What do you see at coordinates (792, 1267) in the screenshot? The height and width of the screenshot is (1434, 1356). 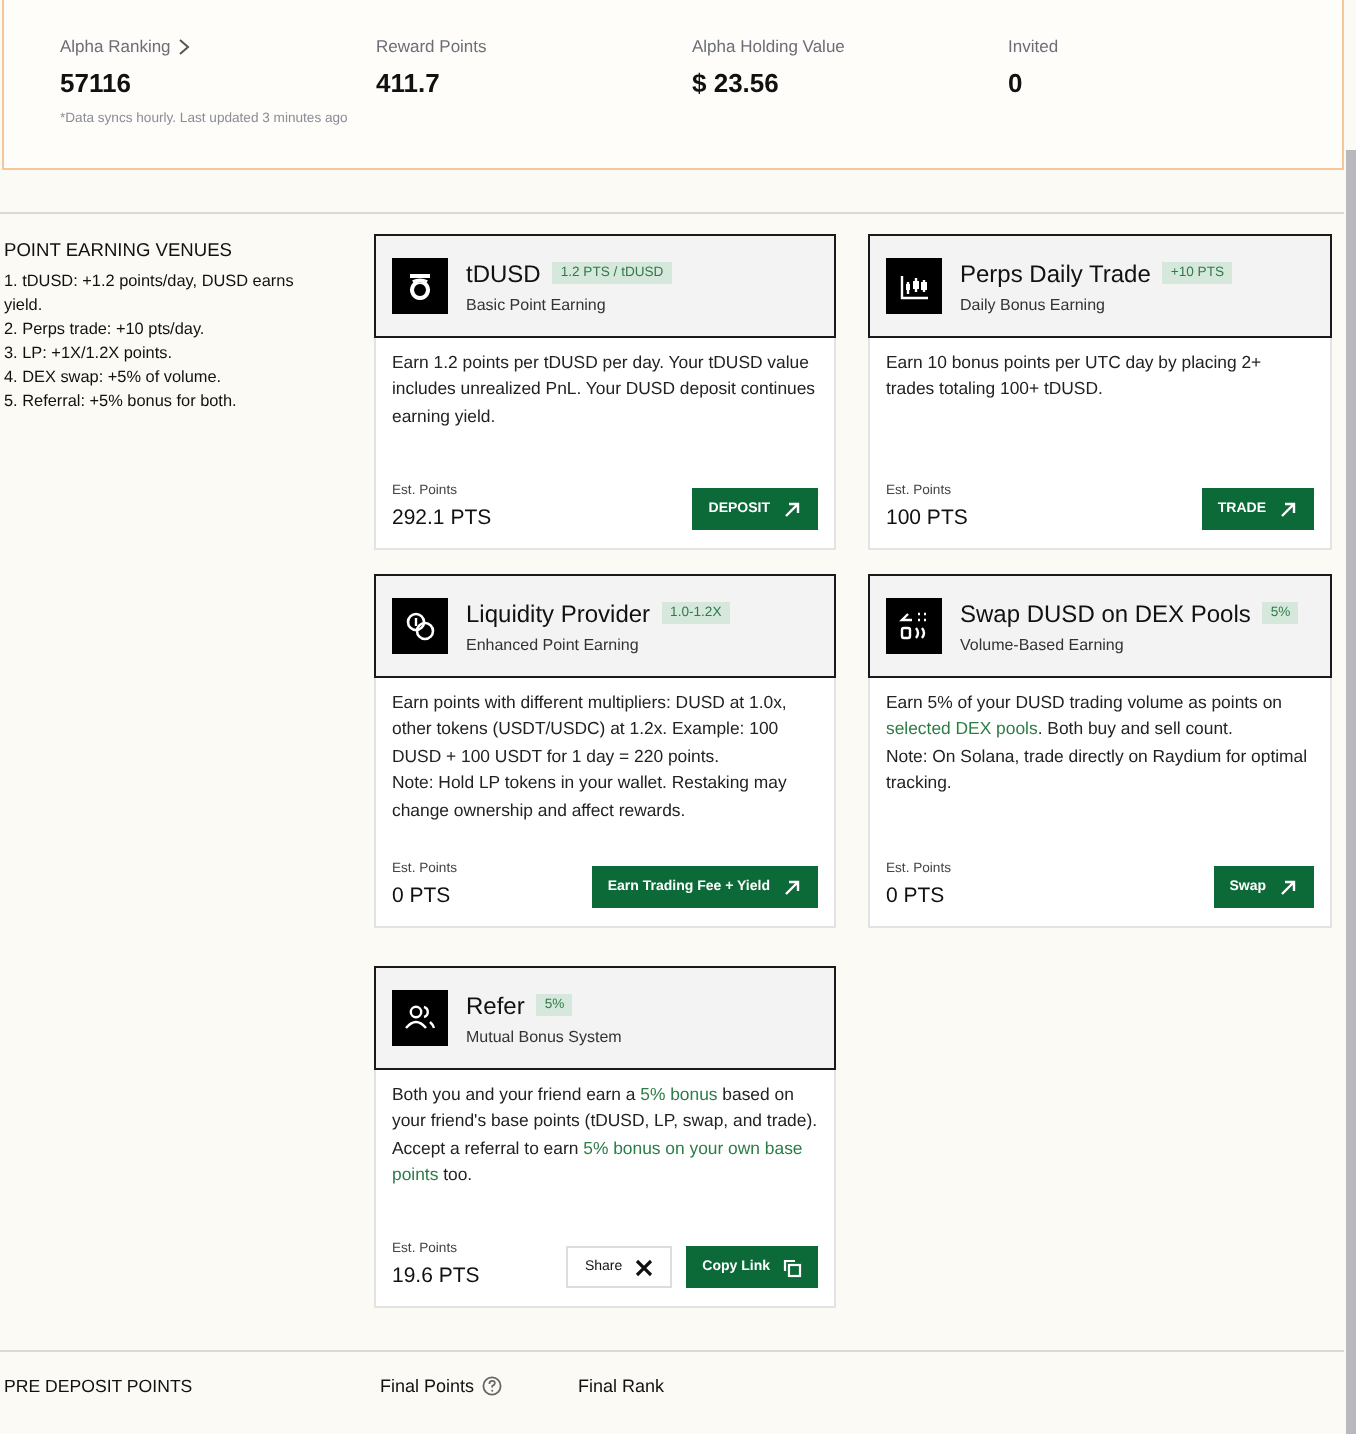 I see `copy-icon` at bounding box center [792, 1267].